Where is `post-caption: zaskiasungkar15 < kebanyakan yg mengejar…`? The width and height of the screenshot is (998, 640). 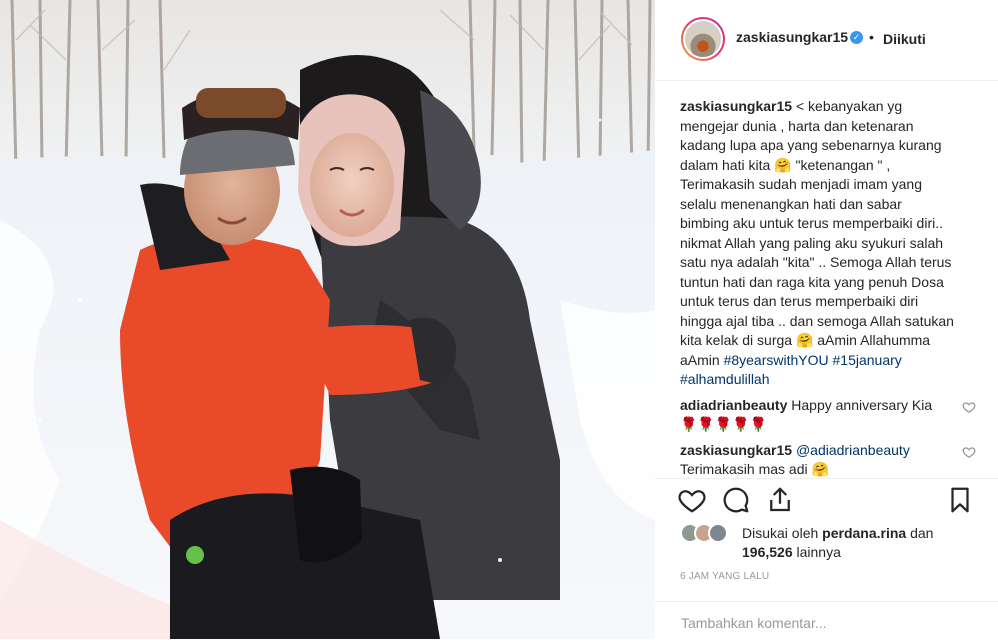 post-caption: zaskiasungkar15 < kebanyakan yg mengejar… is located at coordinates (828, 243).